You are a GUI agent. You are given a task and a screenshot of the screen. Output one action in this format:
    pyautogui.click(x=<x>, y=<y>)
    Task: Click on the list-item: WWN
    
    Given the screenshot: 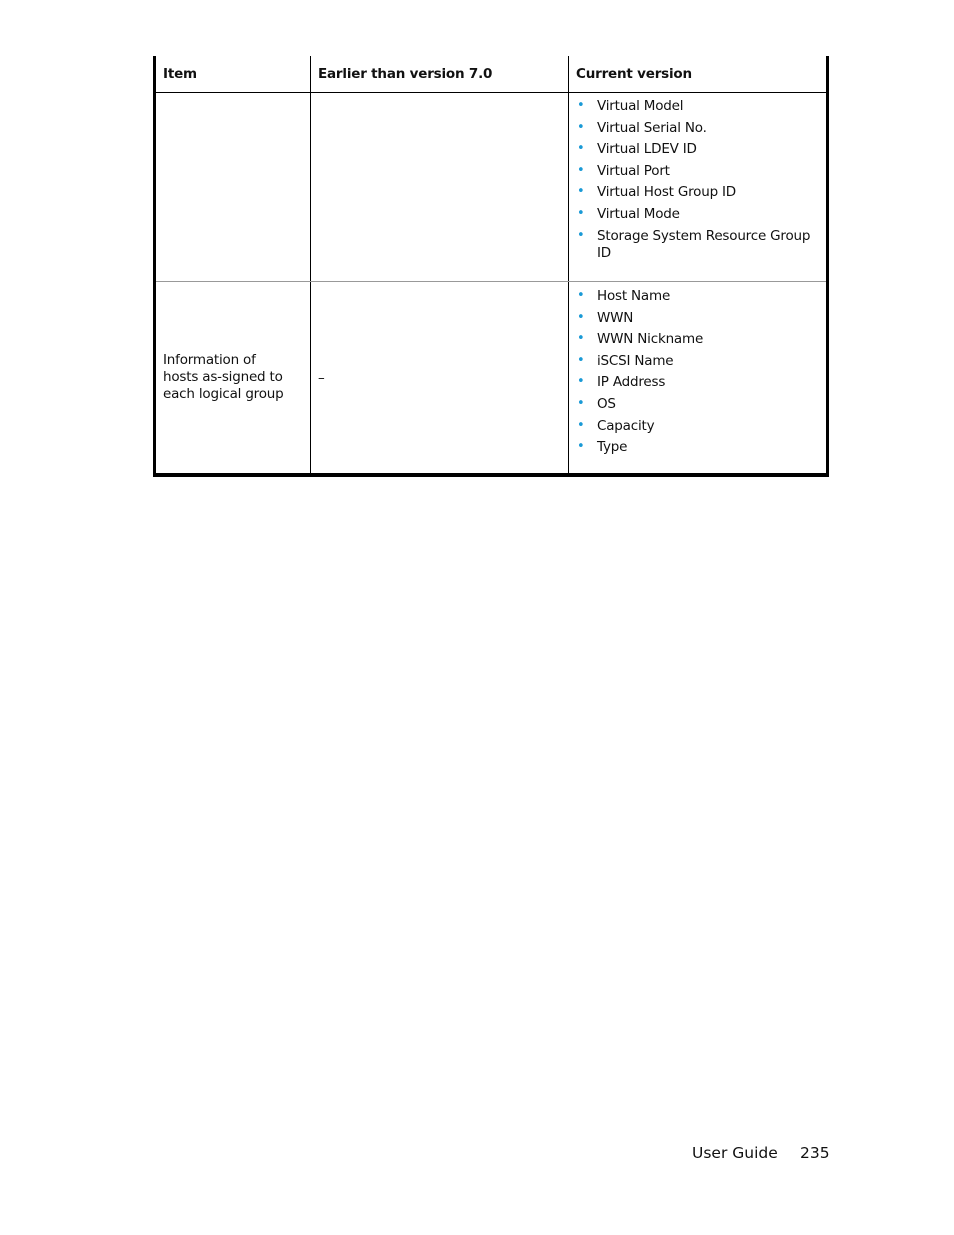 What is the action you would take?
    pyautogui.click(x=697, y=318)
    